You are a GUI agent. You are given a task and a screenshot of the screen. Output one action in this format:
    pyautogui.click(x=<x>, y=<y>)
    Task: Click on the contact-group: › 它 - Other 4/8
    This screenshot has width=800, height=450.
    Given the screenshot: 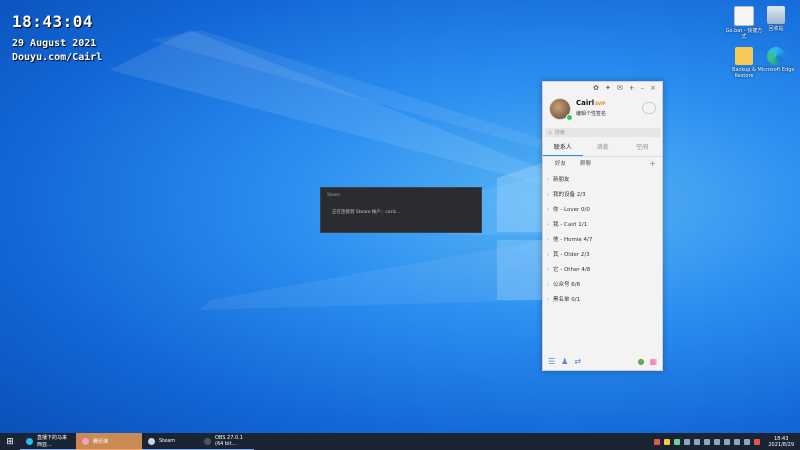 What is the action you would take?
    pyautogui.click(x=602, y=270)
    